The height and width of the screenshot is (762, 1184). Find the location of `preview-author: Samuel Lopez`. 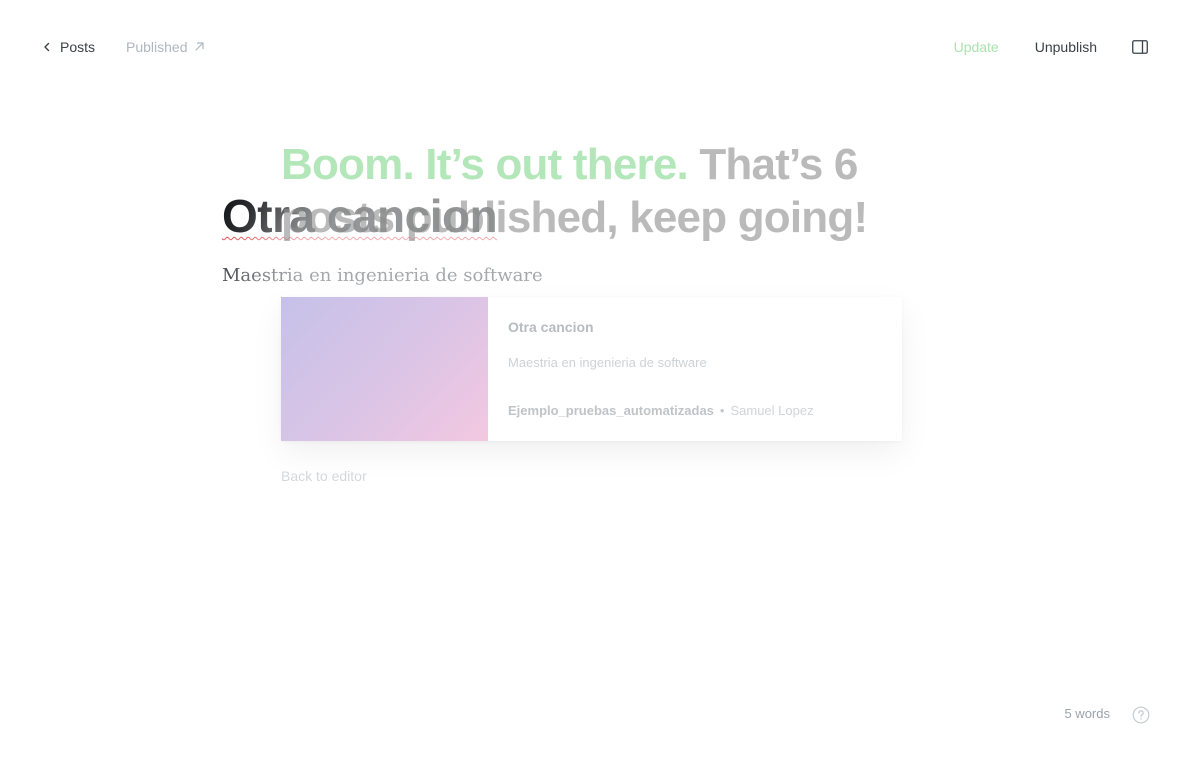

preview-author: Samuel Lopez is located at coordinates (772, 410).